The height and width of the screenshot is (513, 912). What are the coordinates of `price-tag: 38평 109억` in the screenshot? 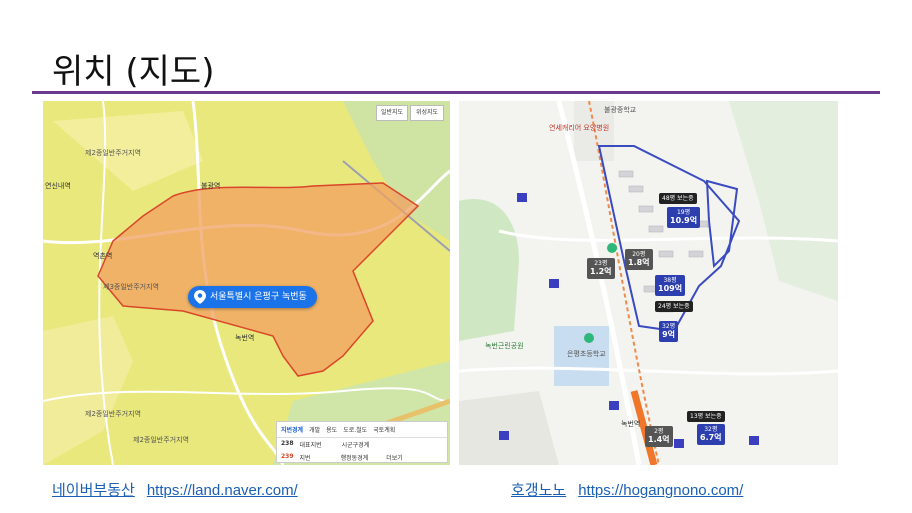 It's located at (670, 285).